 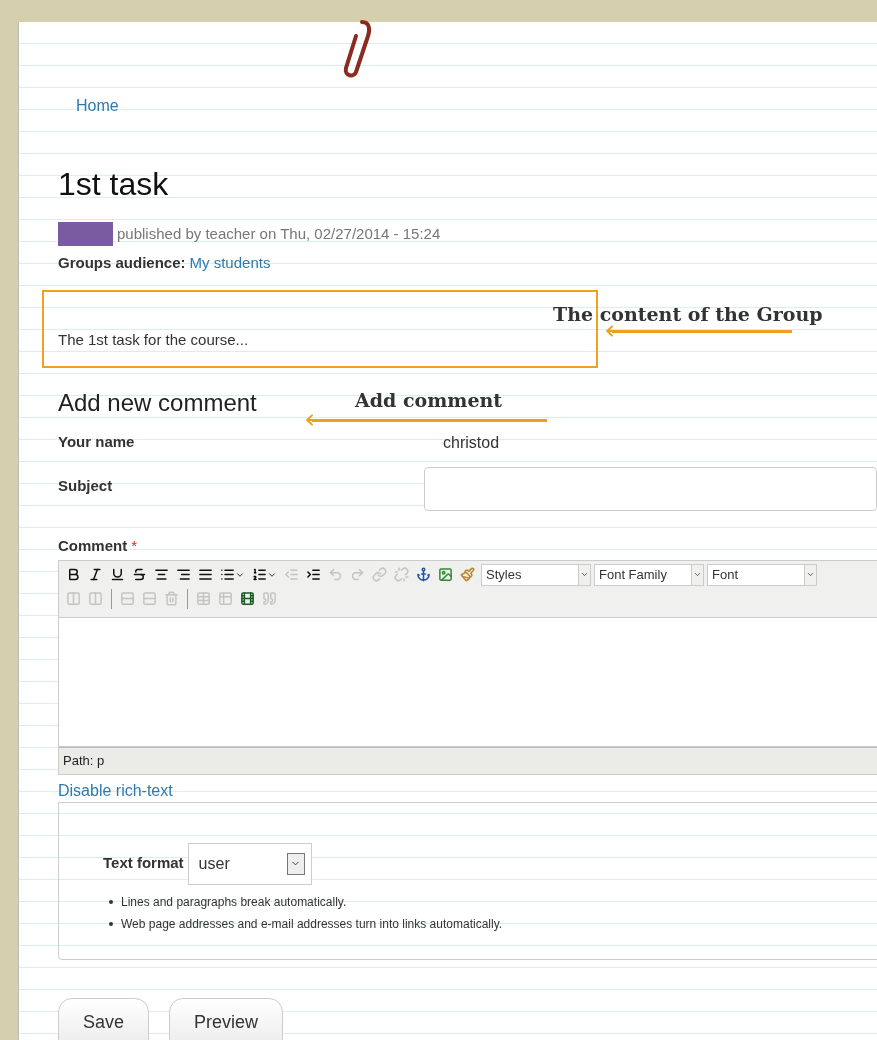 What do you see at coordinates (249, 863) in the screenshot?
I see `format-select: user` at bounding box center [249, 863].